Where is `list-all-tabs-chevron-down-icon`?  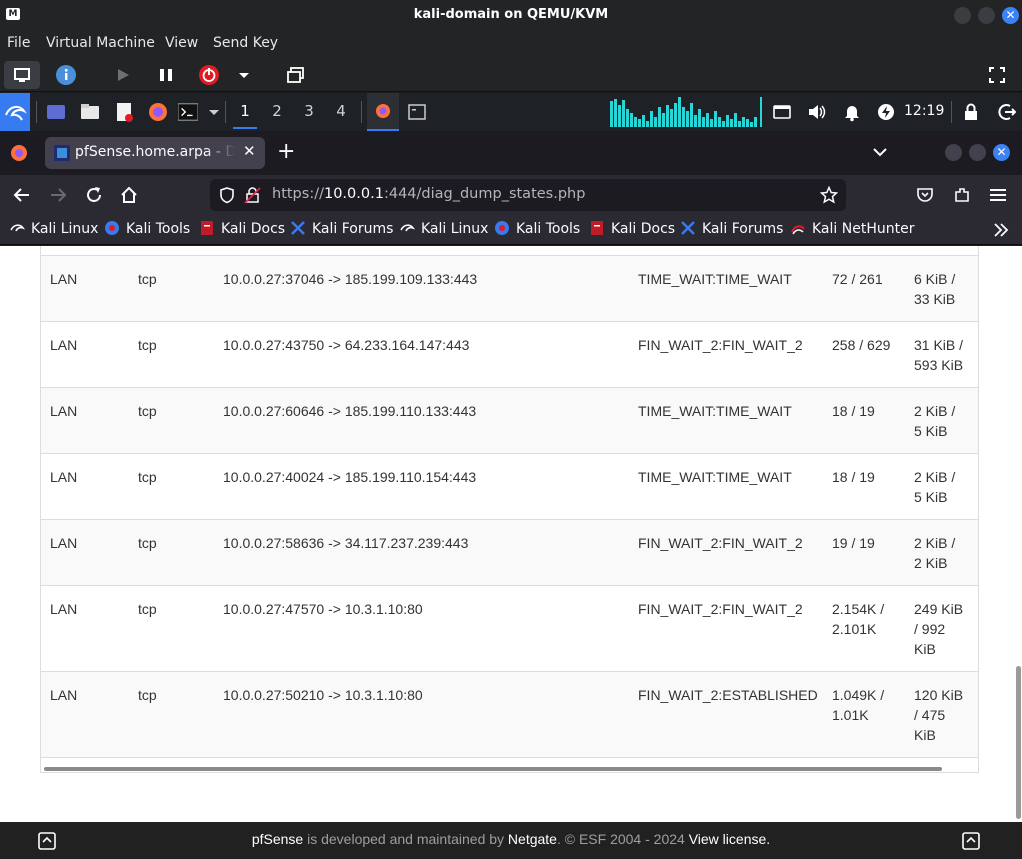
list-all-tabs-chevron-down-icon is located at coordinates (880, 152).